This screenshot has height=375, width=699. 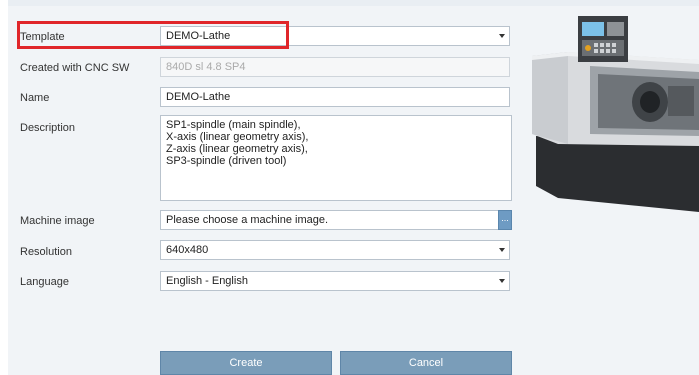 What do you see at coordinates (153, 35) in the screenshot?
I see `template-highlight-box` at bounding box center [153, 35].